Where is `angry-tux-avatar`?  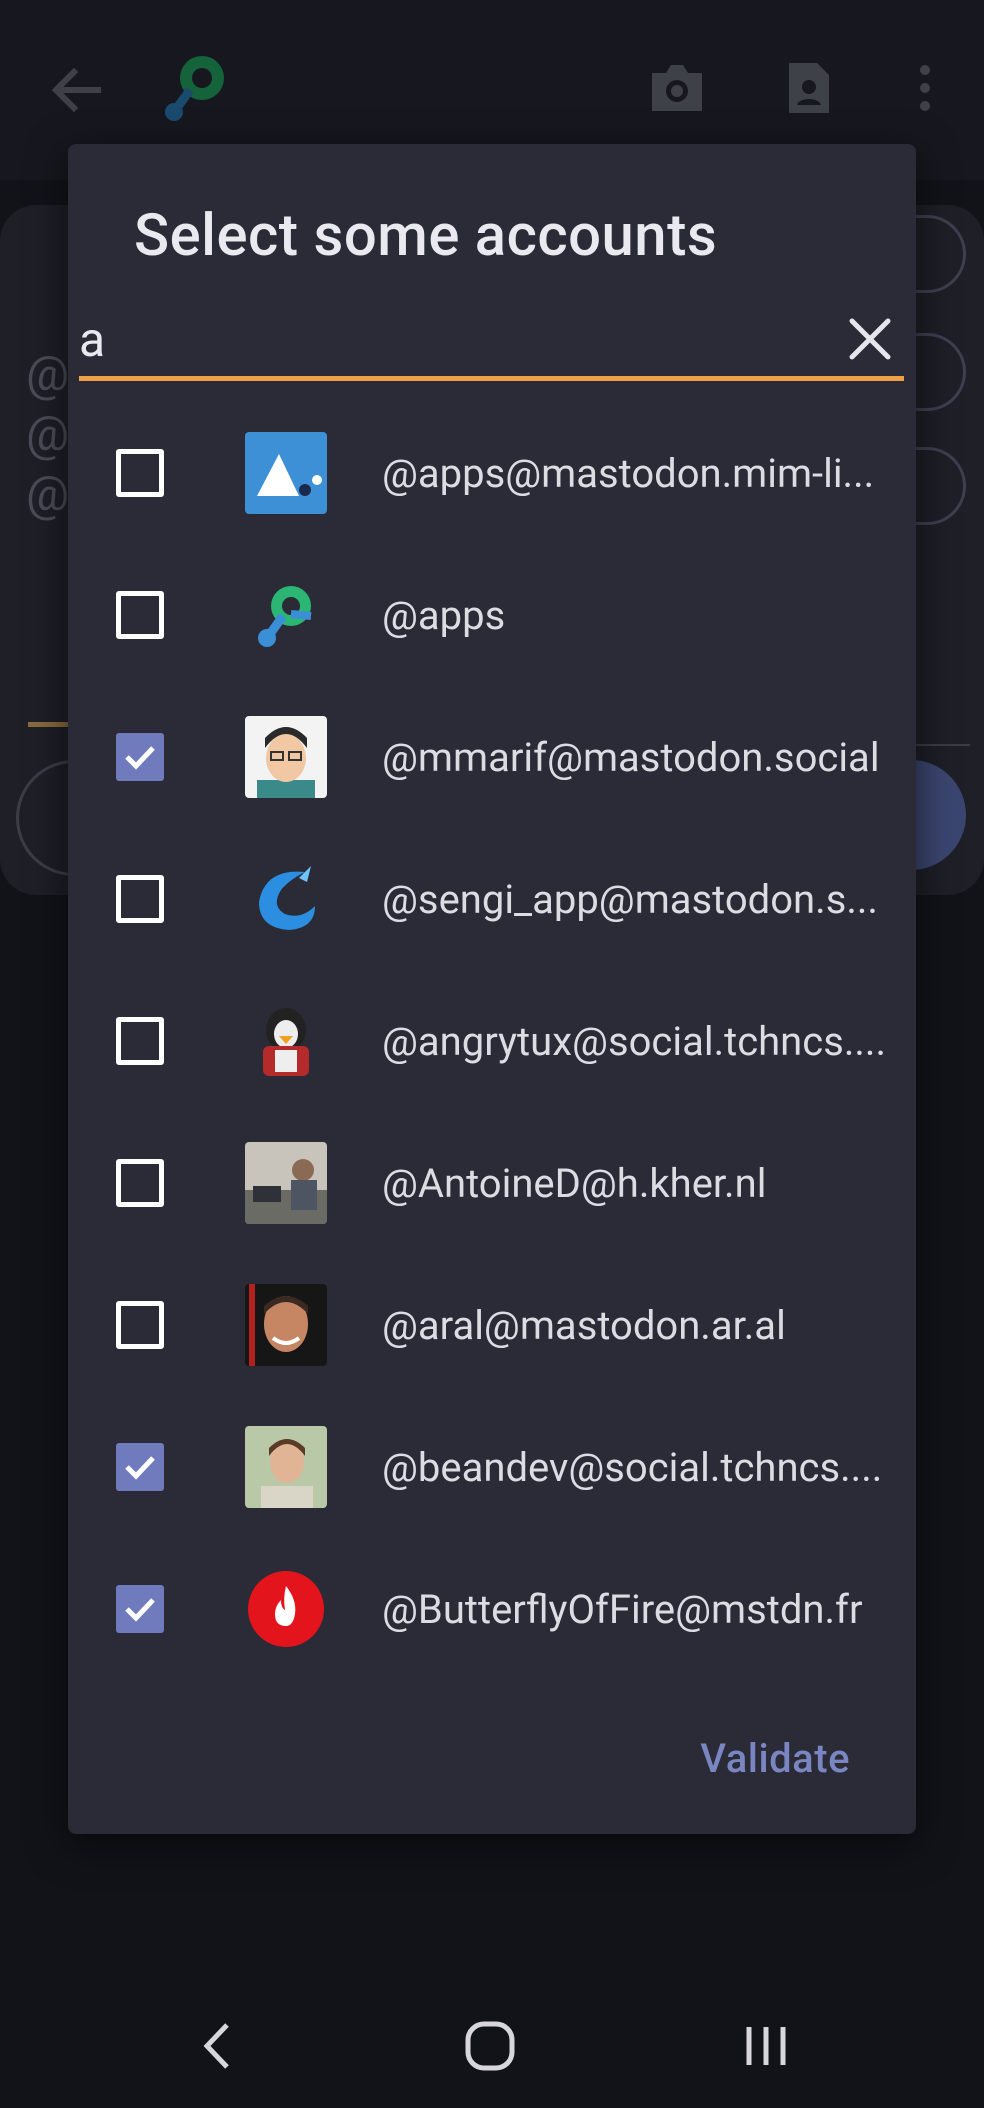 angry-tux-avatar is located at coordinates (286, 1041).